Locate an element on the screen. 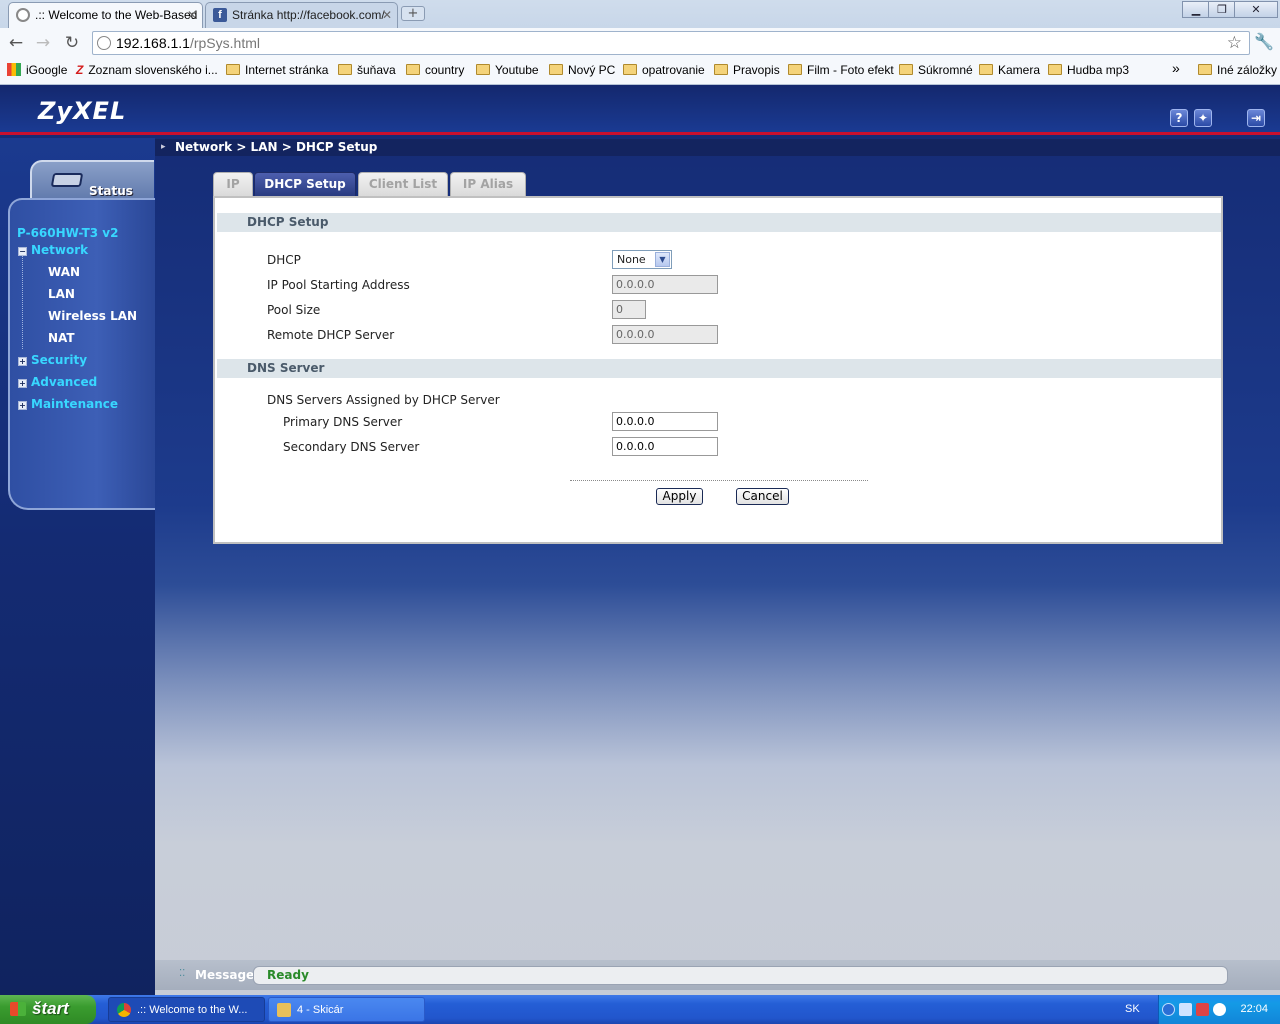 This screenshot has height=1024, width=1280. dhcp-select: None ▼ is located at coordinates (642, 259).